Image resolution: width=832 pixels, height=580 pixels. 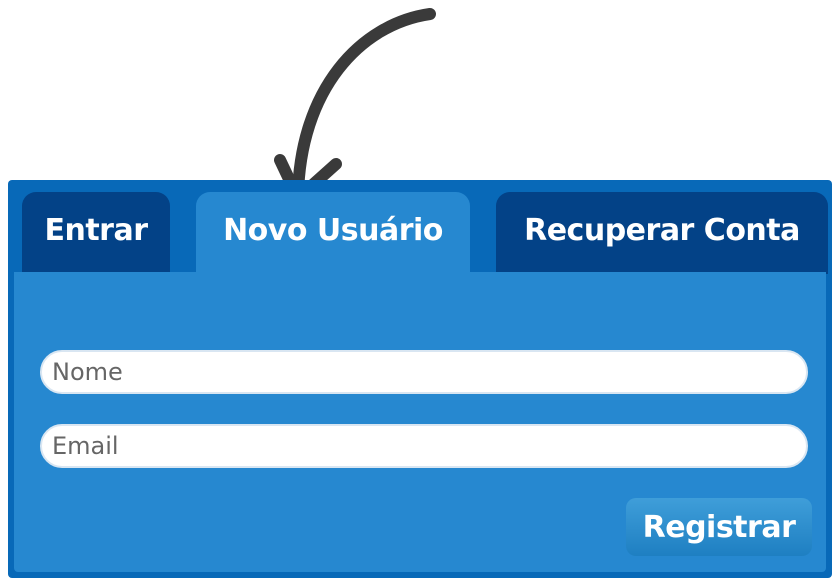 I want to click on tab-entrar: Entrar, so click(x=96, y=233).